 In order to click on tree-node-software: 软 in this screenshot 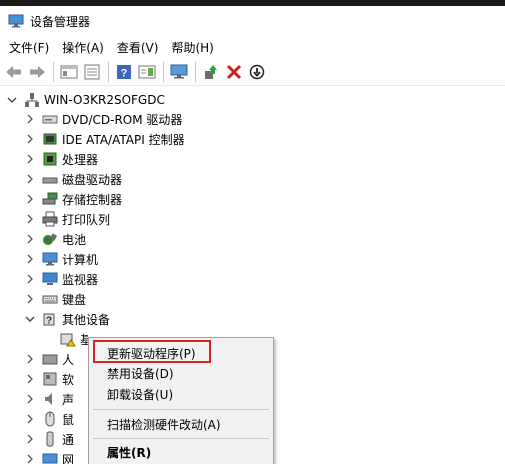, I will do `click(56, 379)`.